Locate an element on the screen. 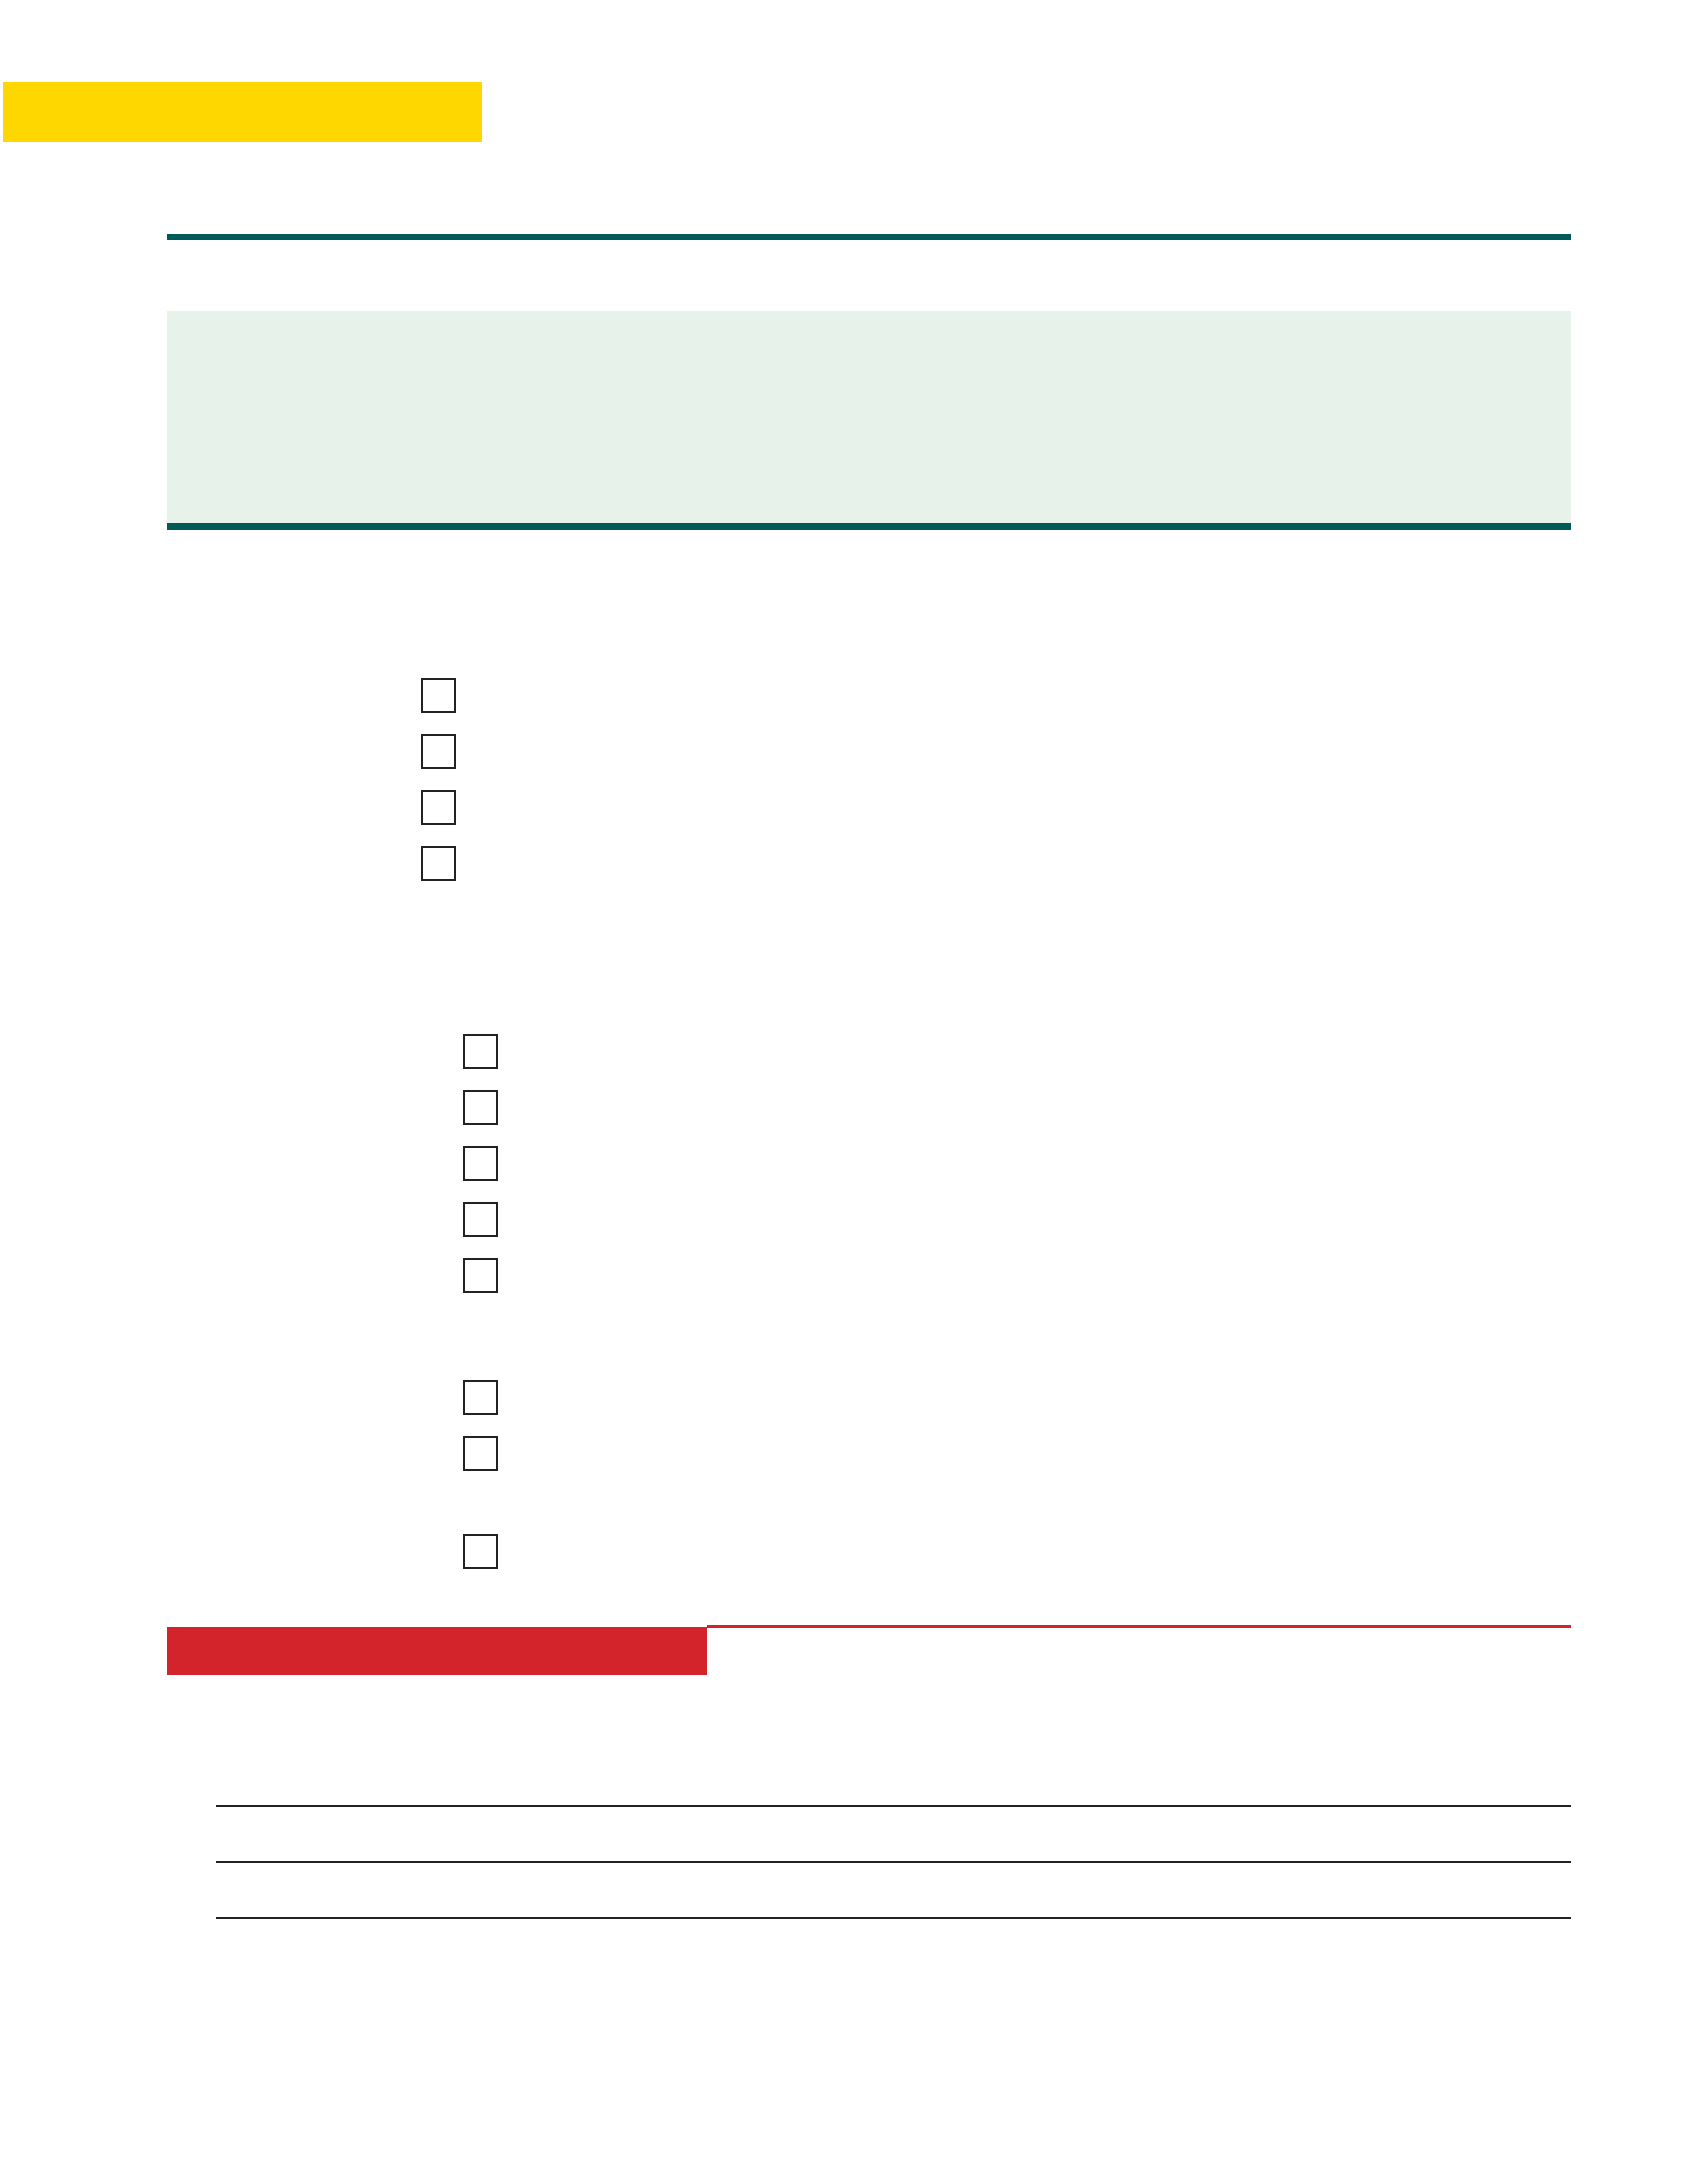 The image size is (1700, 2175). section-label-bar is located at coordinates (437, 1651).